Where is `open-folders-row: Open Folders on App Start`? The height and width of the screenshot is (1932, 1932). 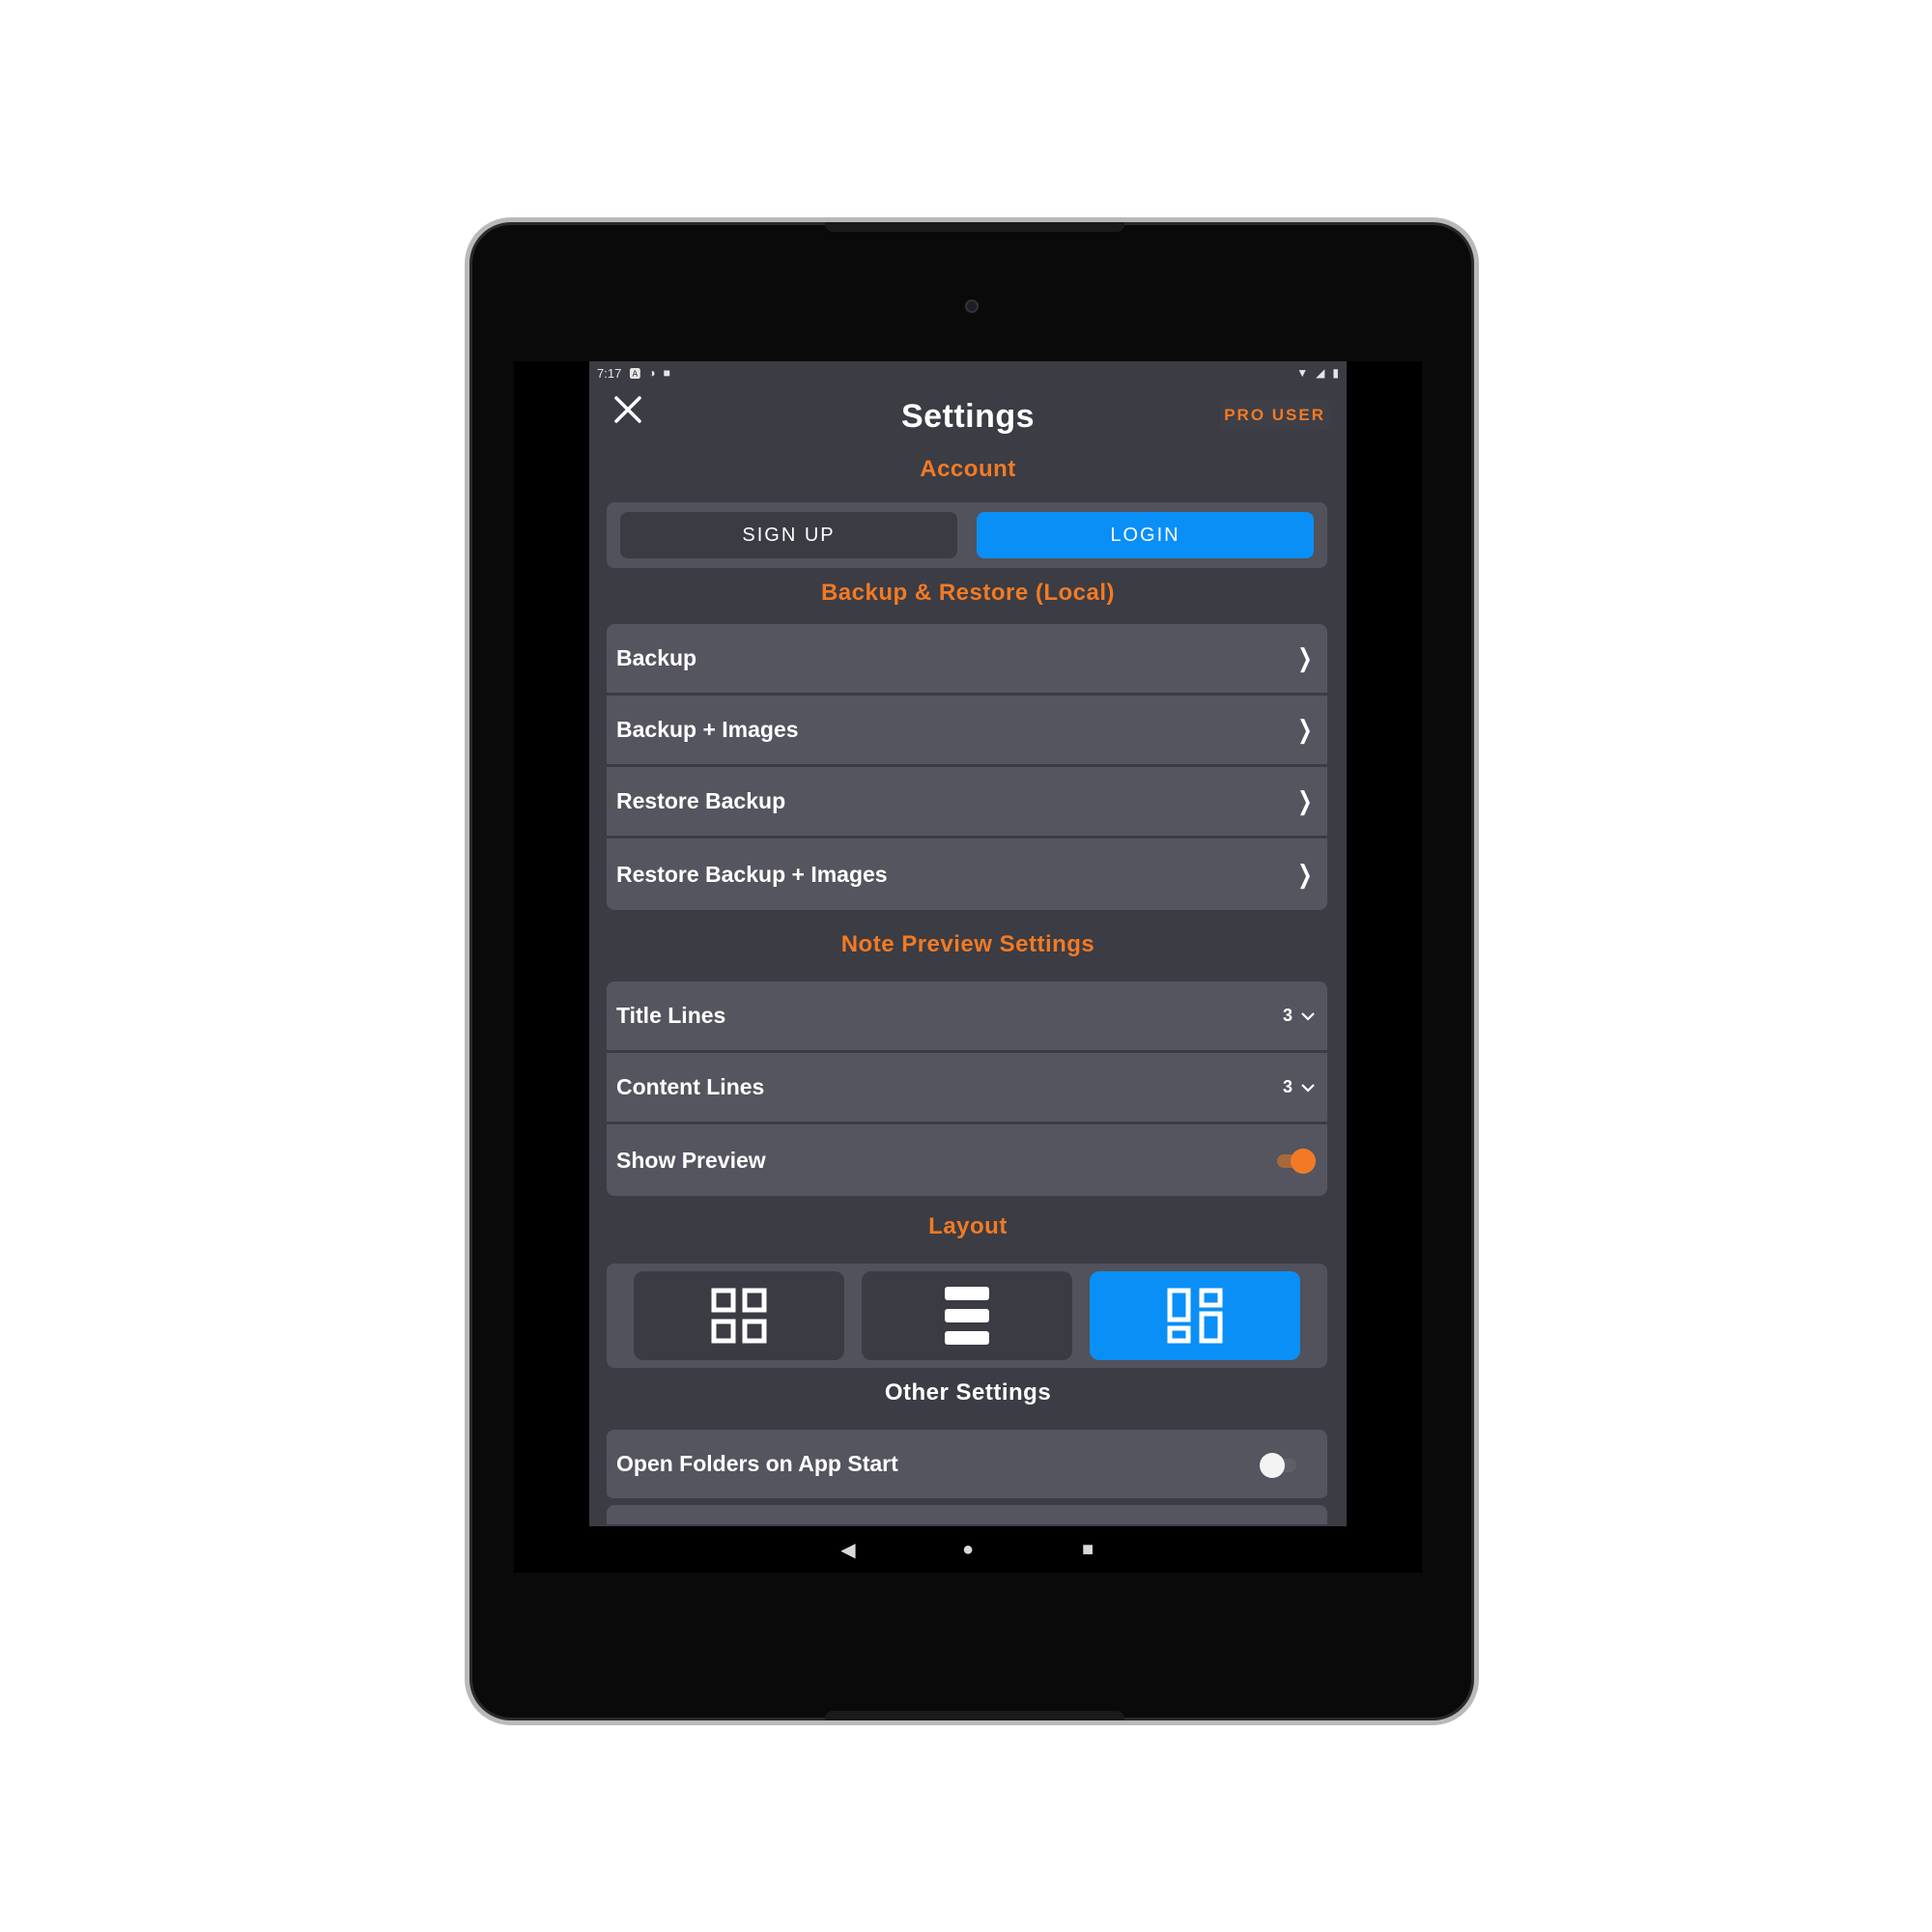 open-folders-row: Open Folders on App Start is located at coordinates (967, 1465).